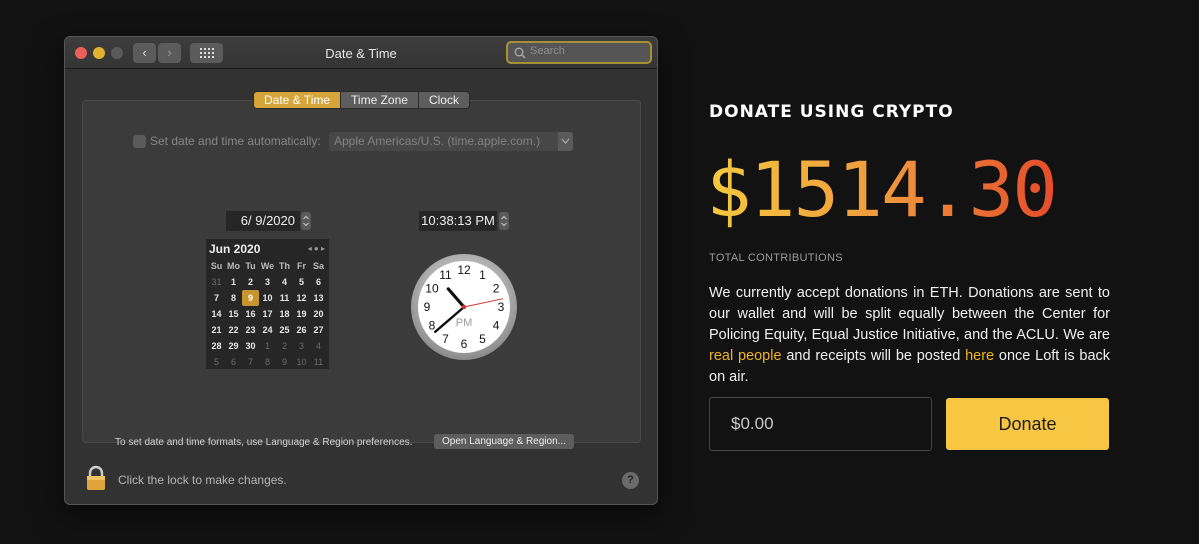 This screenshot has height=544, width=1199. I want to click on calendar-day: 9, so click(284, 362).